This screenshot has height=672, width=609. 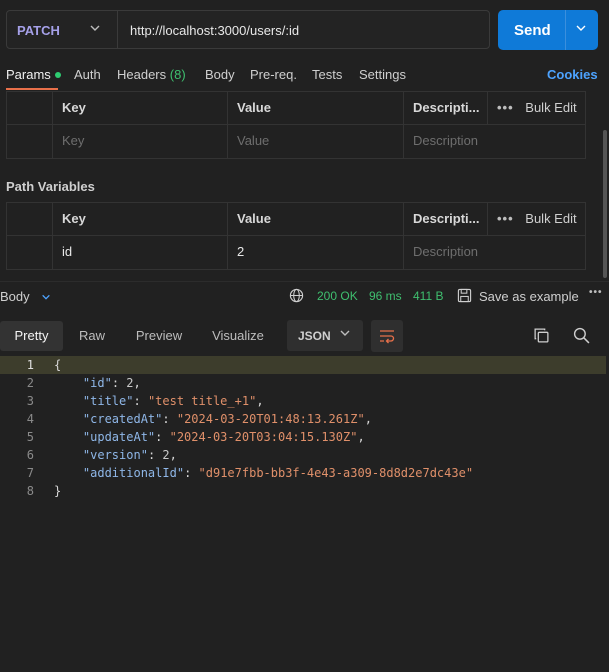 What do you see at coordinates (565, 30) in the screenshot?
I see `send-divider` at bounding box center [565, 30].